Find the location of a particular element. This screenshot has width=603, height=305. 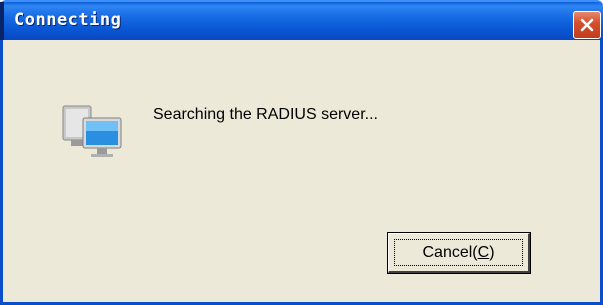

title-bar-edge is located at coordinates (2, 22).